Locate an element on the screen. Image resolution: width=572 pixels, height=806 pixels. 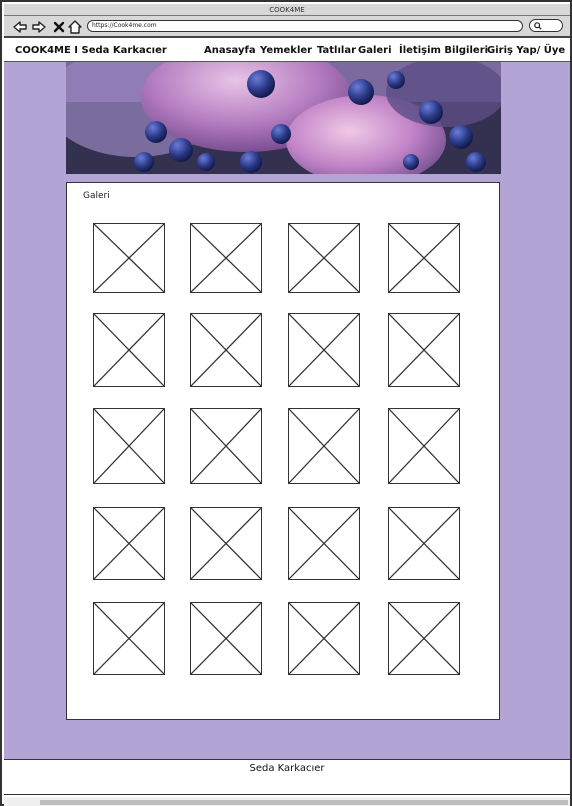
site-brand: COOK4ME I Seda Karkacıer is located at coordinates (91, 50).